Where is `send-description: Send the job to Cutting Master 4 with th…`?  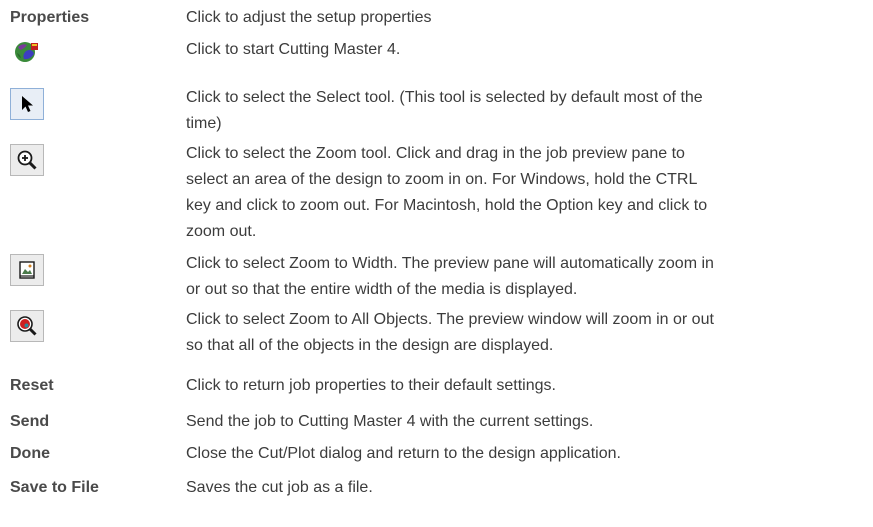 send-description: Send the job to Cutting Master 4 with th… is located at coordinates (390, 421).